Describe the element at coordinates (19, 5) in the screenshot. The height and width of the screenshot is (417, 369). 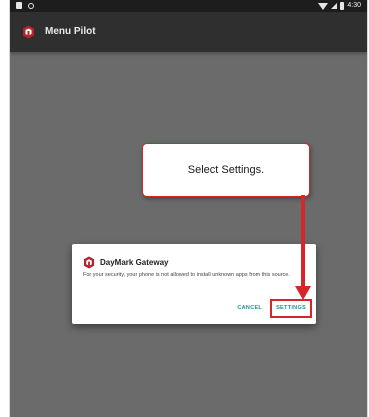
I see `notification-icon` at that location.